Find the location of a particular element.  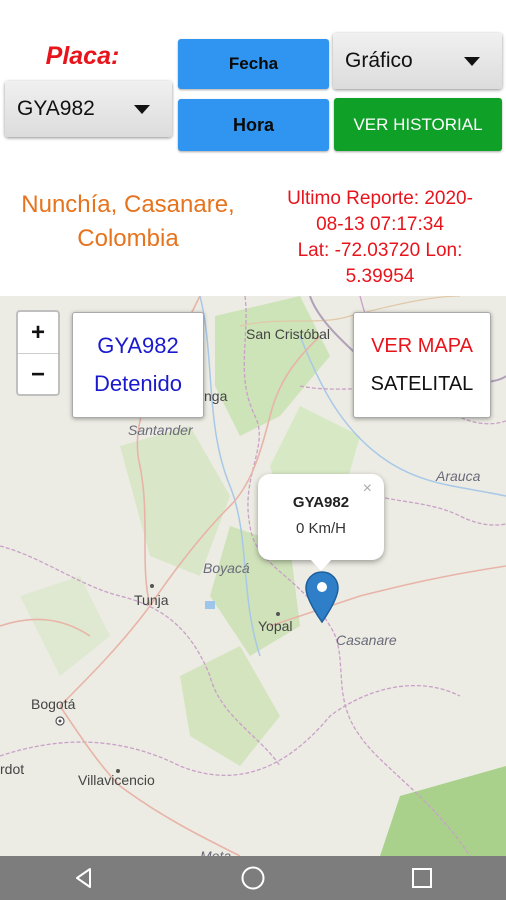

popup-speed: 0 Km/H is located at coordinates (320, 528).